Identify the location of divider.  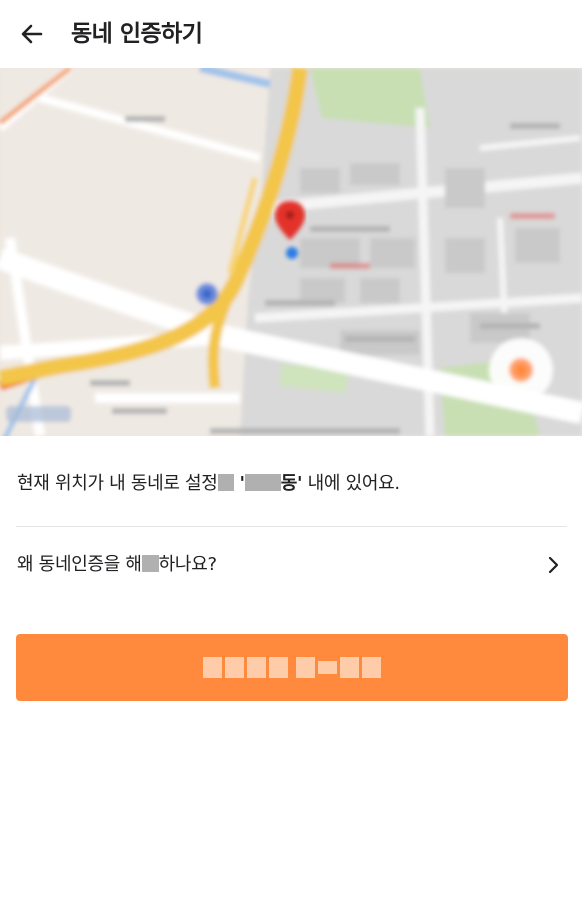
(291, 526).